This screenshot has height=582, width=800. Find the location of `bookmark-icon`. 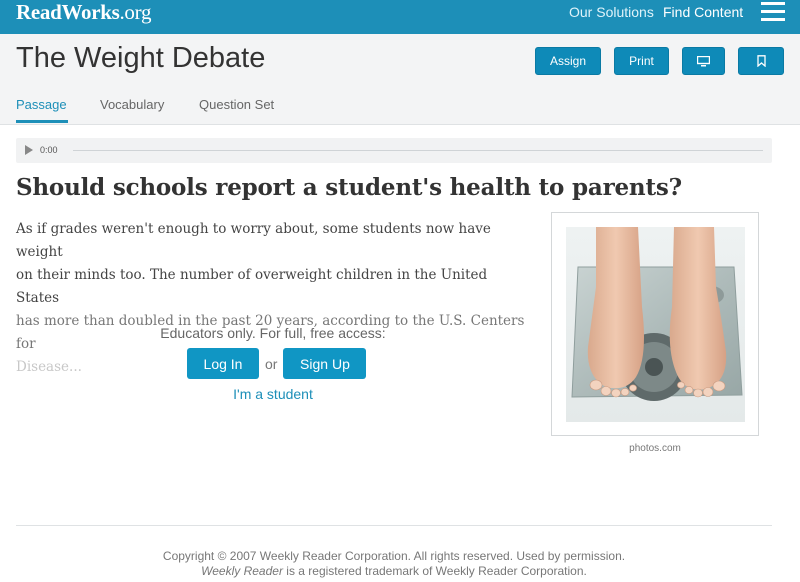

bookmark-icon is located at coordinates (761, 61).